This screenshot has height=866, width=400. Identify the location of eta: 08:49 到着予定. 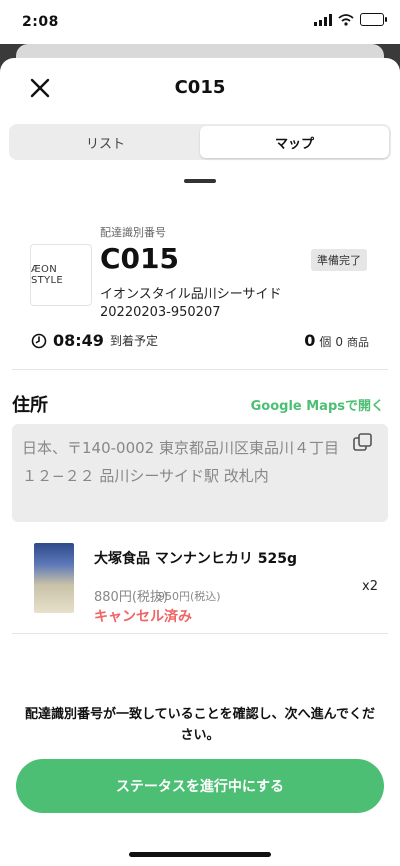
(94, 340).